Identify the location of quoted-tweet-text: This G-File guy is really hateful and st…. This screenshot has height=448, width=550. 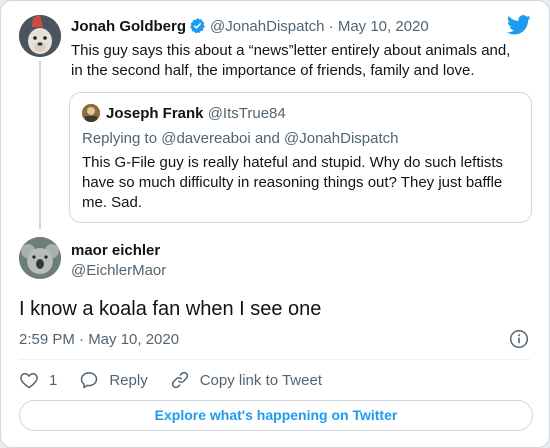
(293, 182).